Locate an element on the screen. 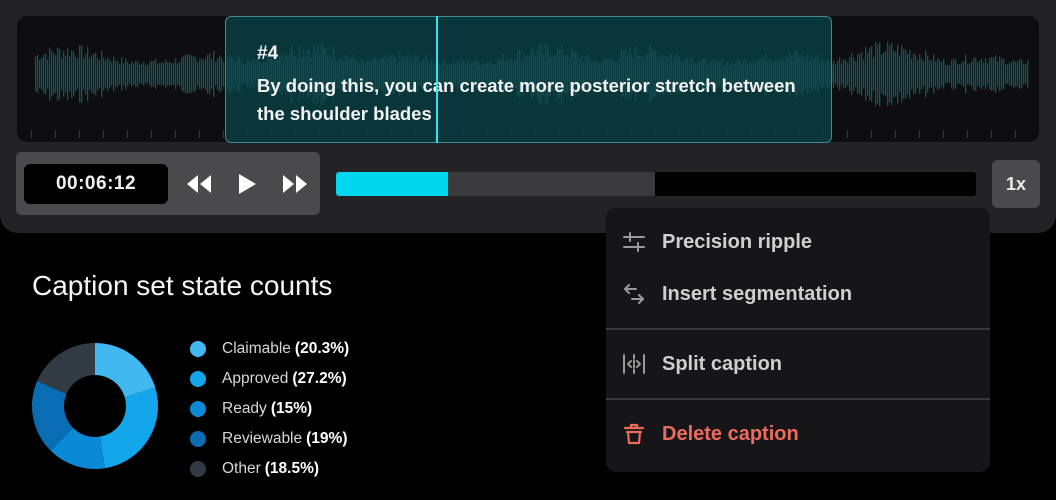  menu-item-label: Precision ripple is located at coordinates (737, 241).